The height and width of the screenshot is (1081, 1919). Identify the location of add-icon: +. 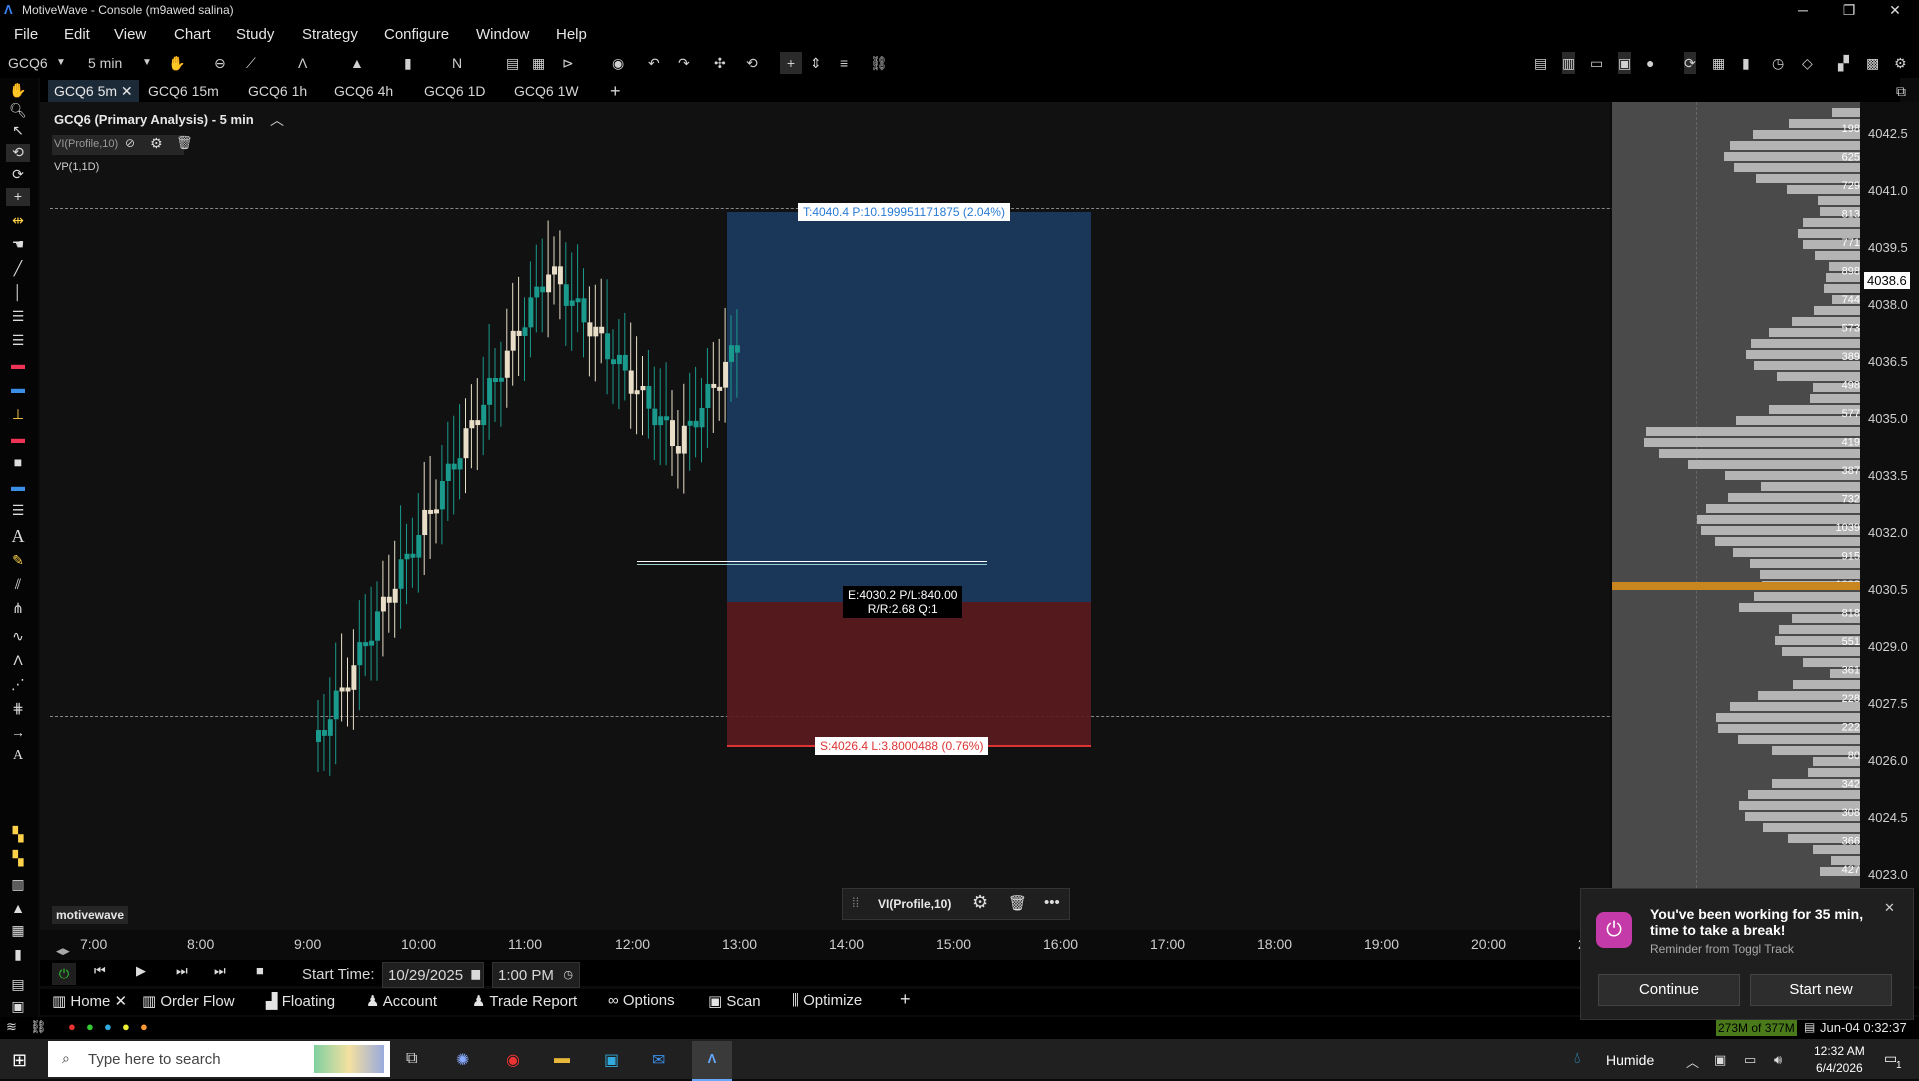
(791, 63).